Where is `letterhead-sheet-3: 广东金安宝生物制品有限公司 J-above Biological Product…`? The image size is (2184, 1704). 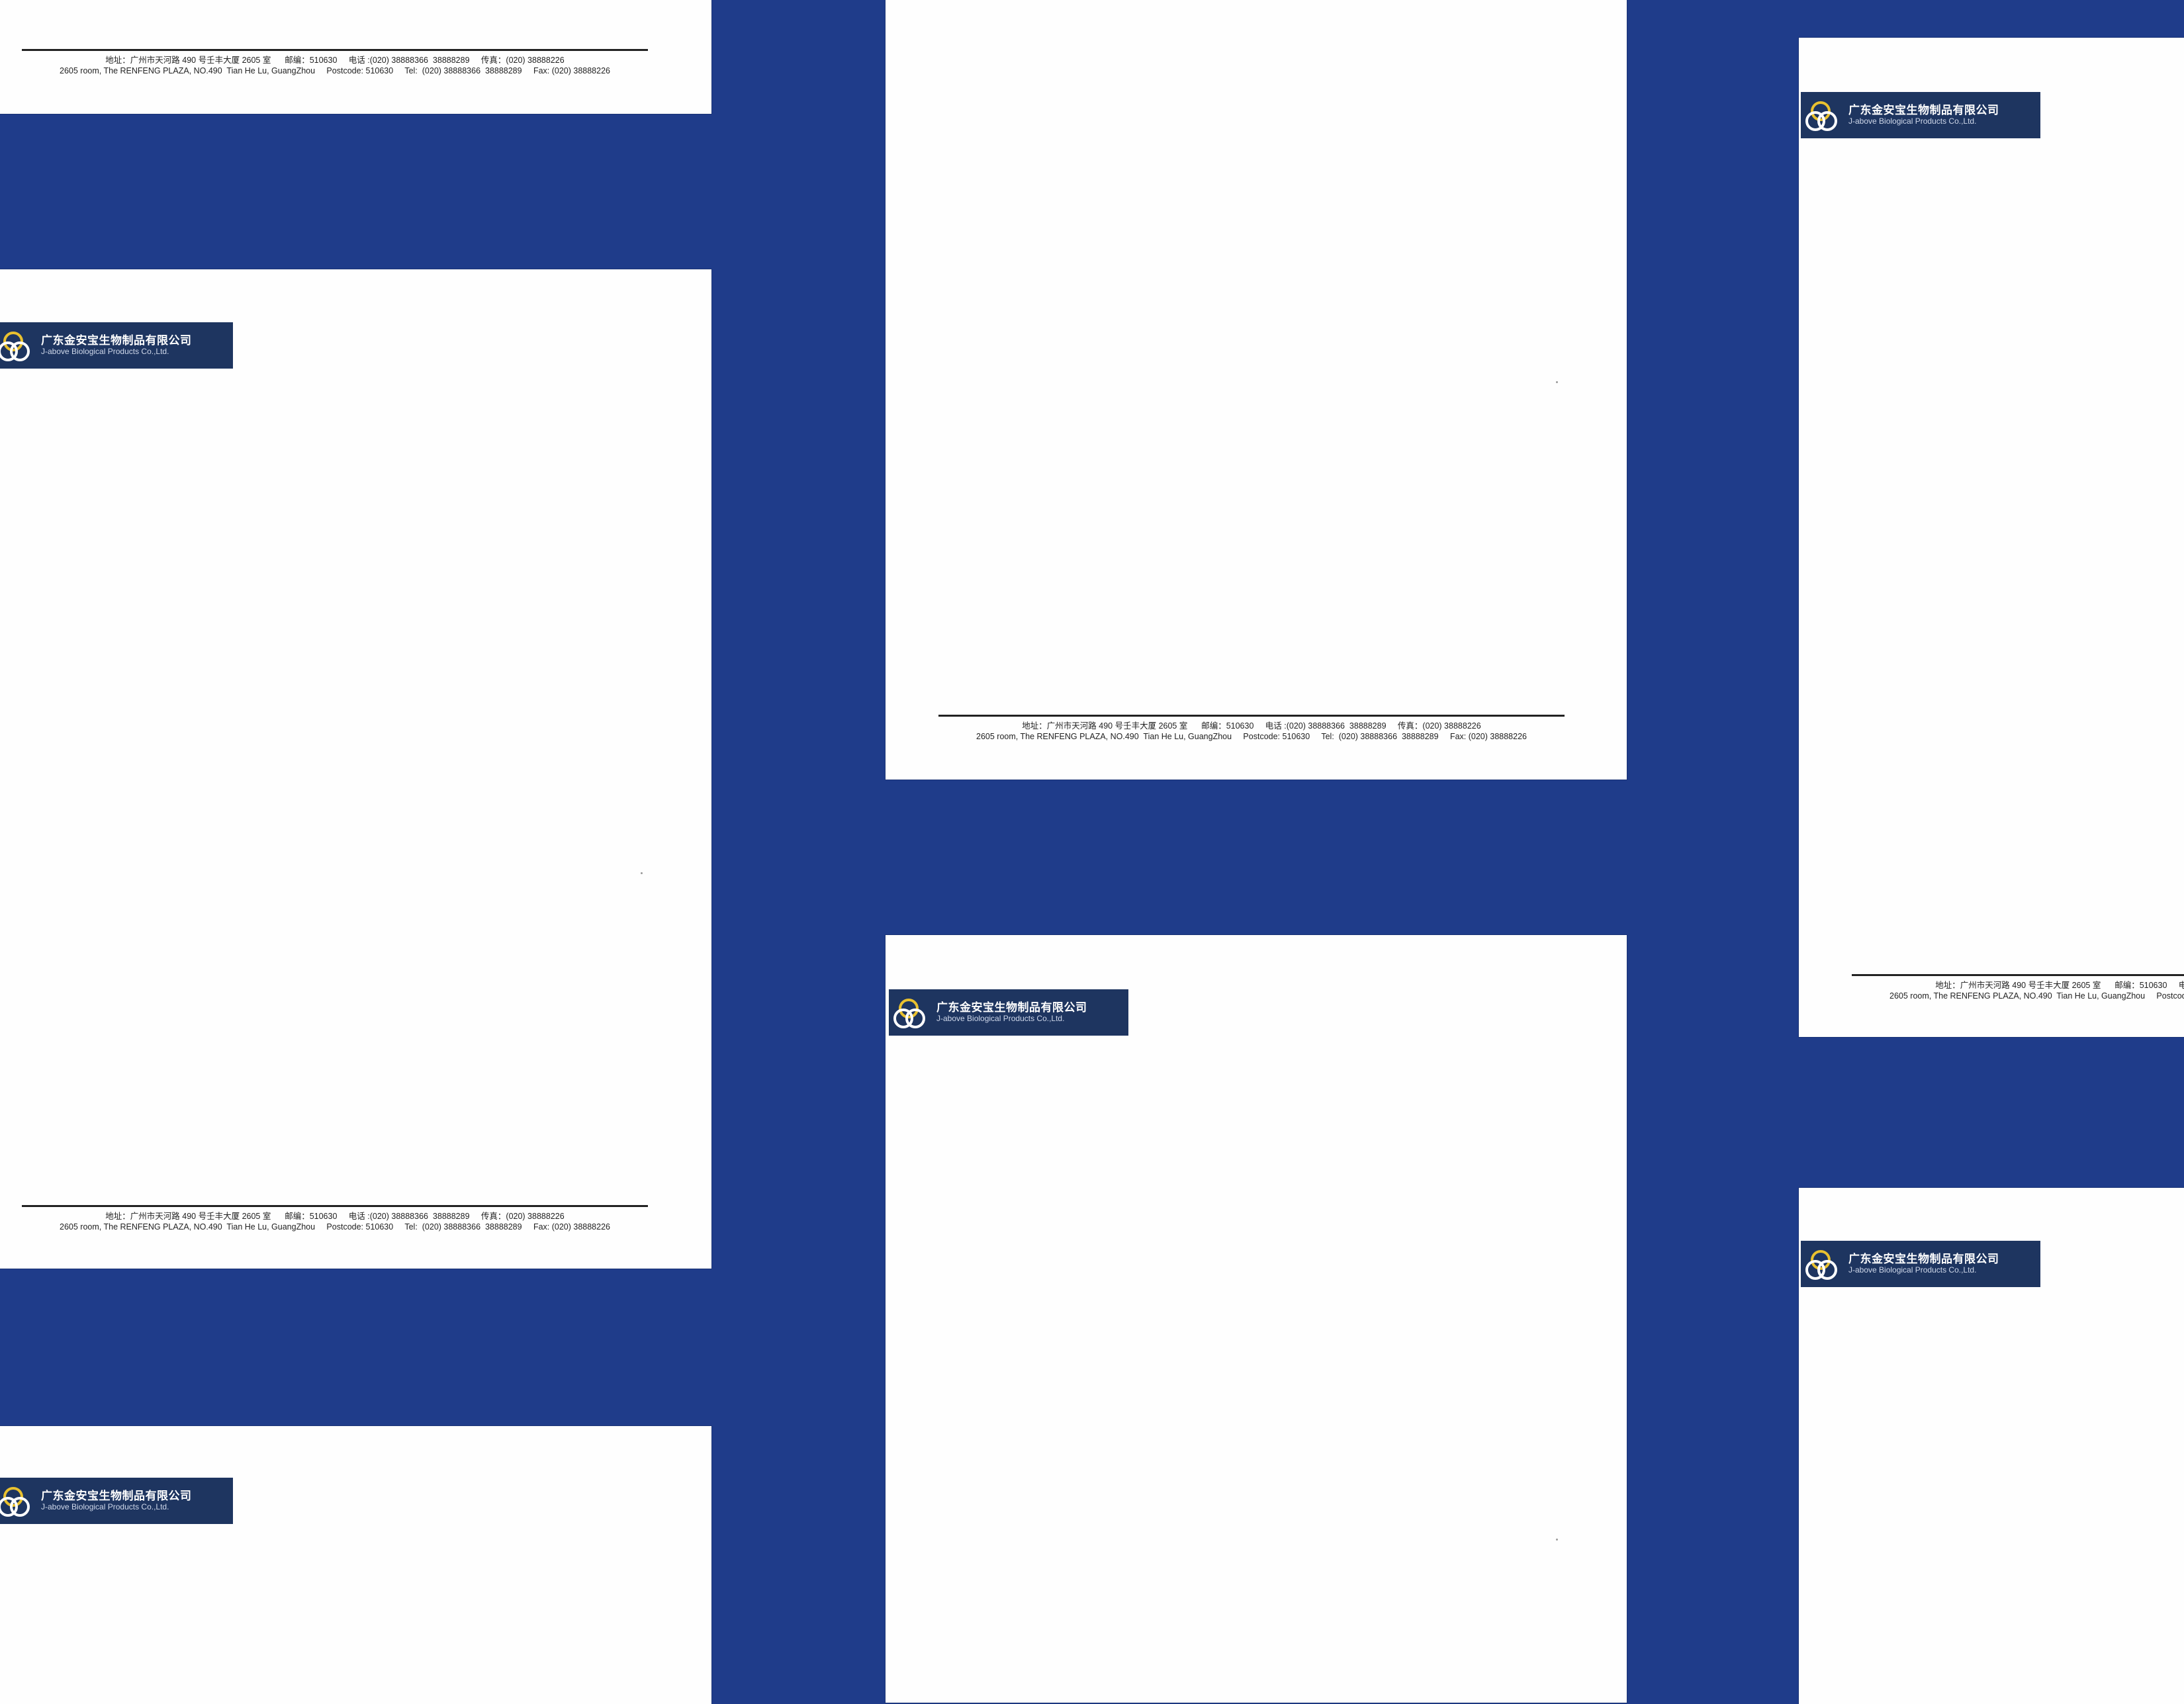
letterhead-sheet-3: 广东金安宝生物制品有限公司 J-above Biological Product… is located at coordinates (355, 1565).